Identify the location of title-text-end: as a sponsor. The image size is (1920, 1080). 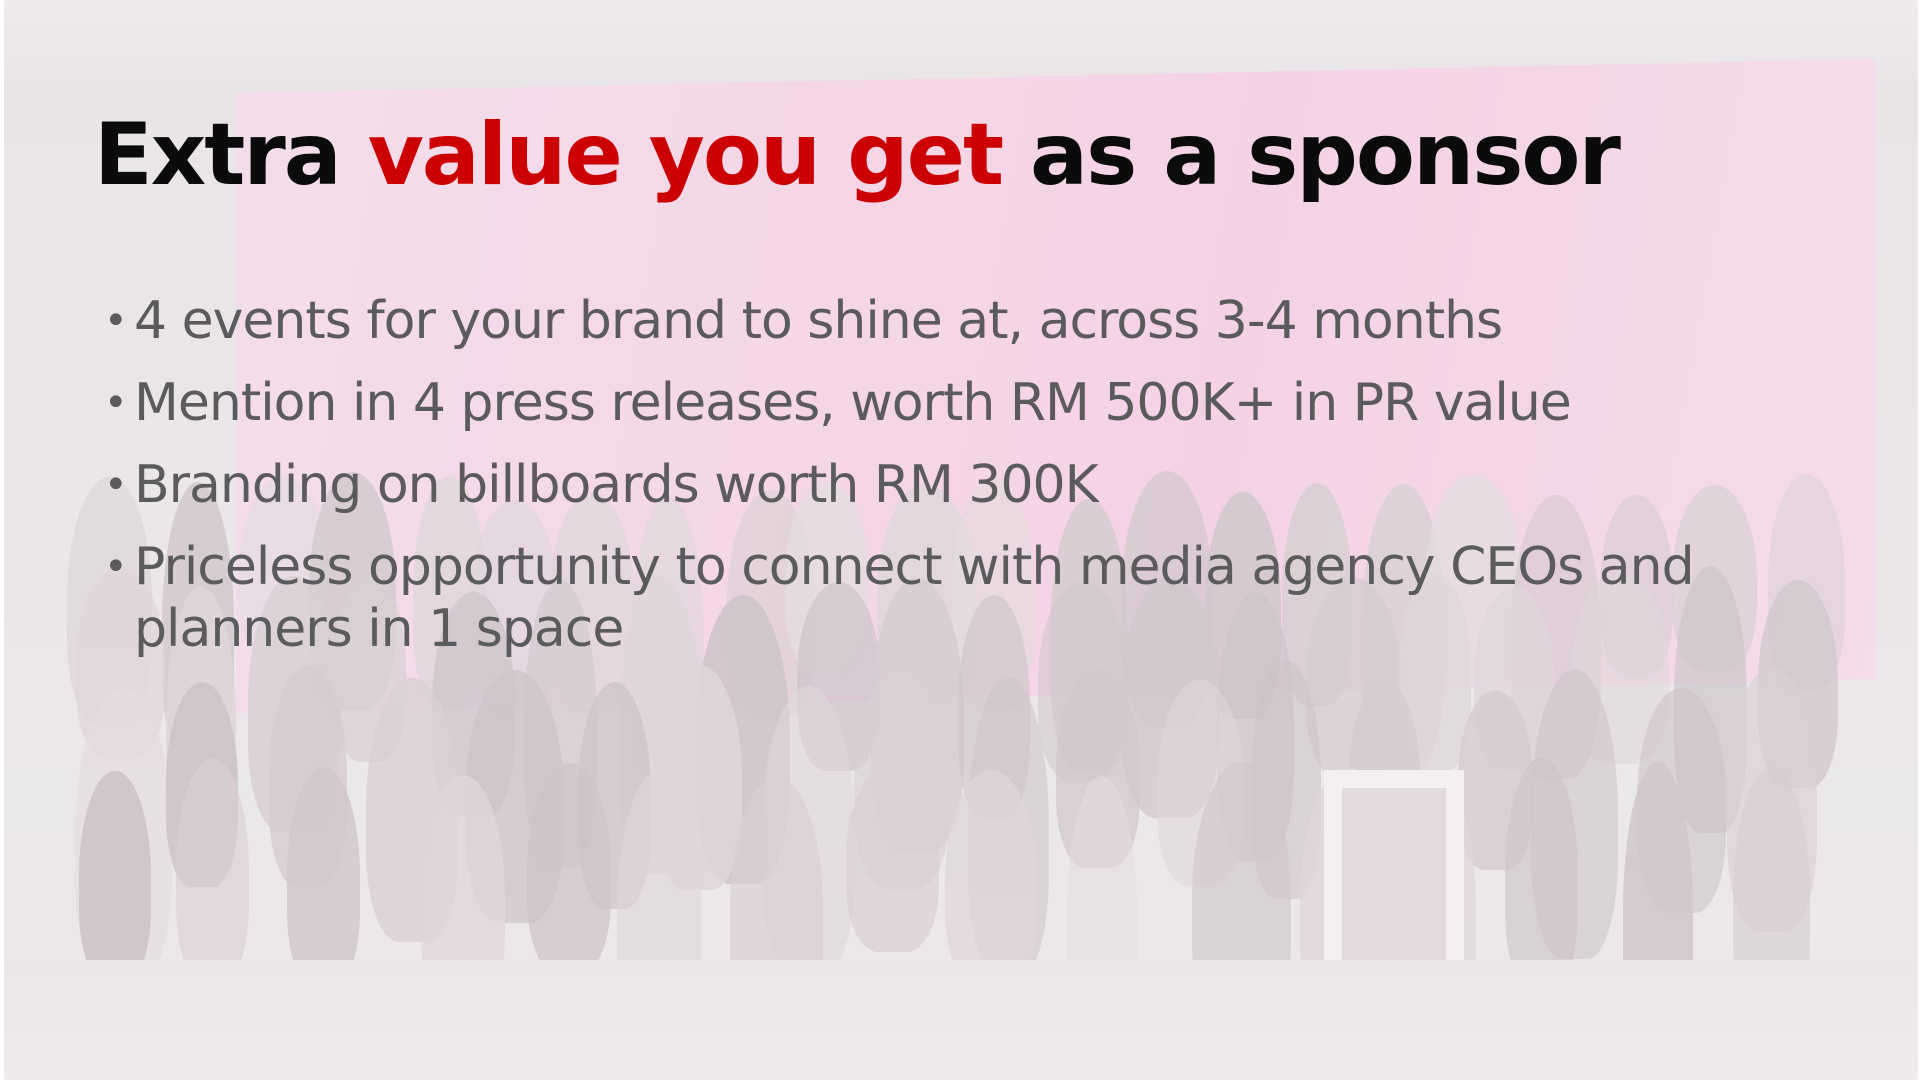
(1311, 155).